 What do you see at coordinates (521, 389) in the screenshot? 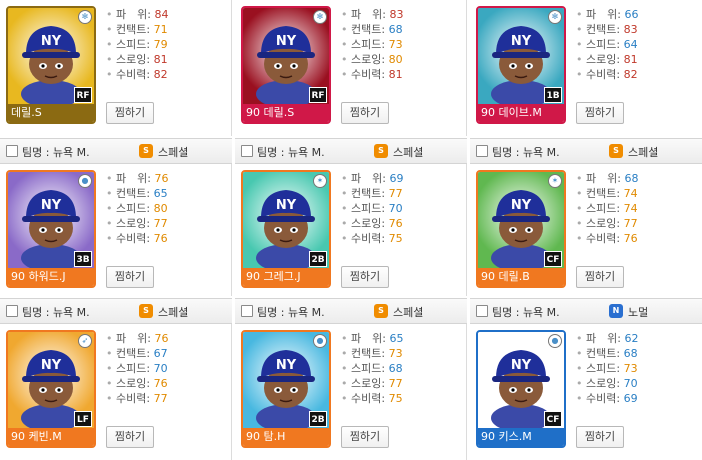
I see `player-card: NY ● CF 90 키스.M` at bounding box center [521, 389].